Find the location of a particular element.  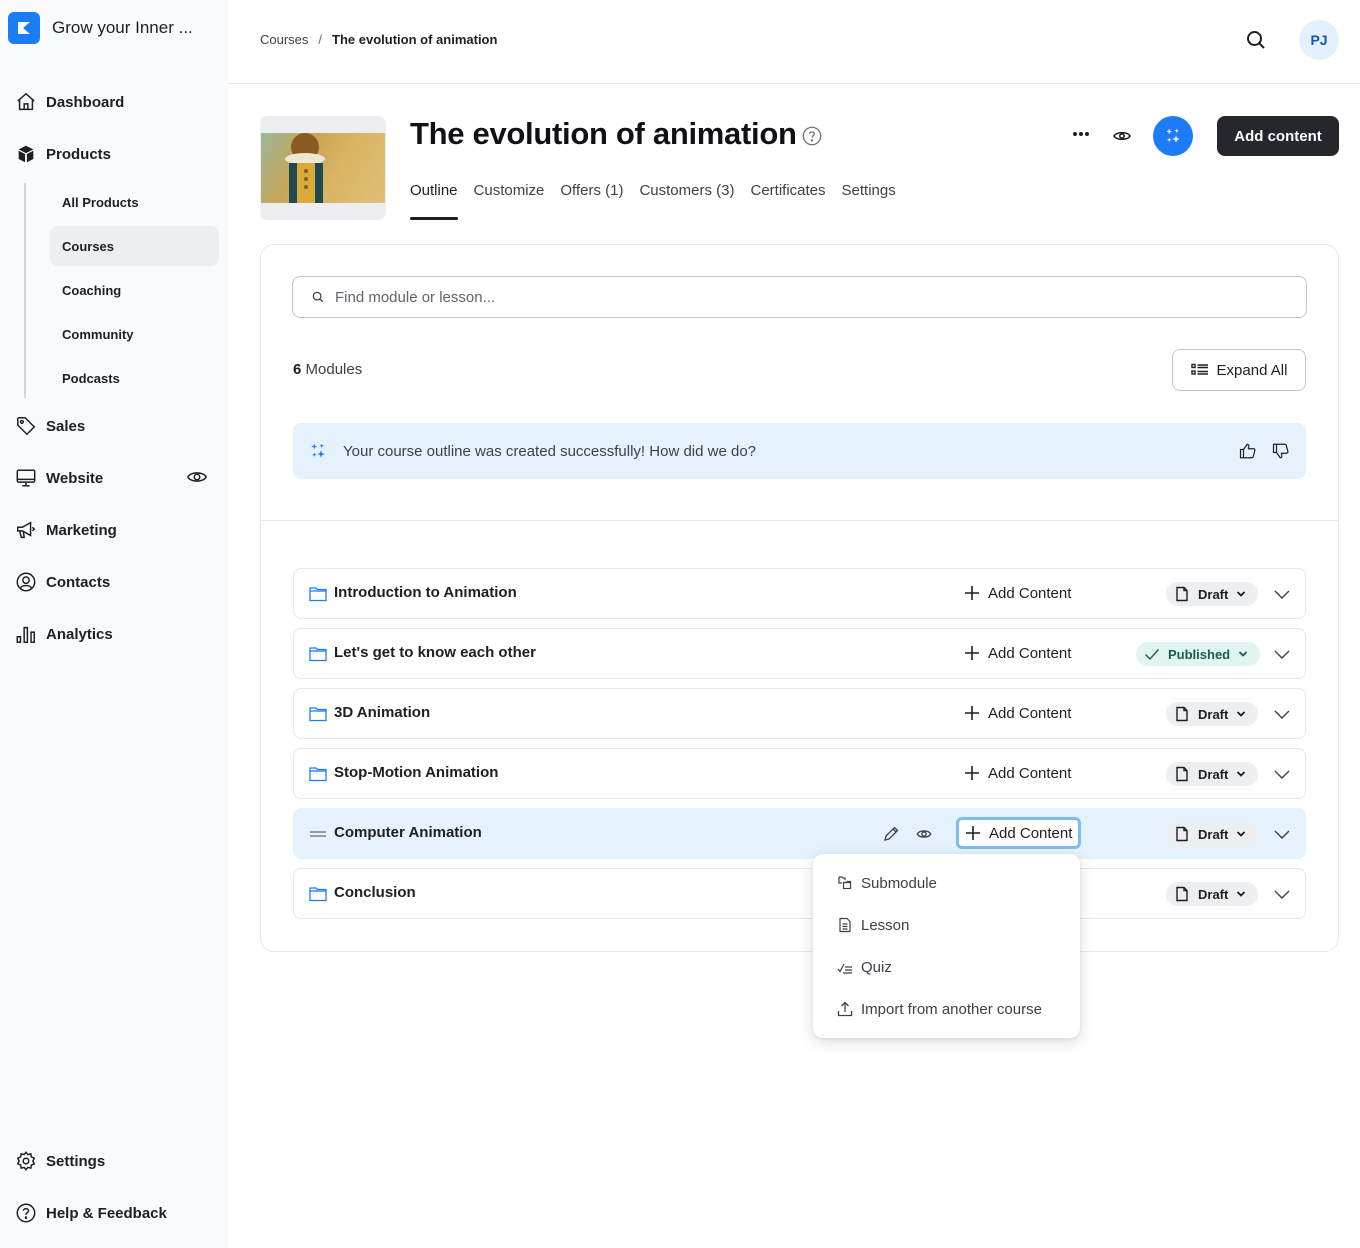

edit-pencil-icon is located at coordinates (891, 834).